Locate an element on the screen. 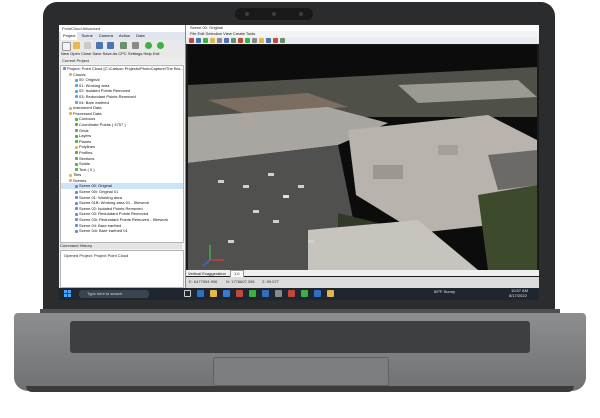 The height and width of the screenshot is (418, 600). command-history-panel: Opened Project: Project Point Cloud is located at coordinates (122, 269).